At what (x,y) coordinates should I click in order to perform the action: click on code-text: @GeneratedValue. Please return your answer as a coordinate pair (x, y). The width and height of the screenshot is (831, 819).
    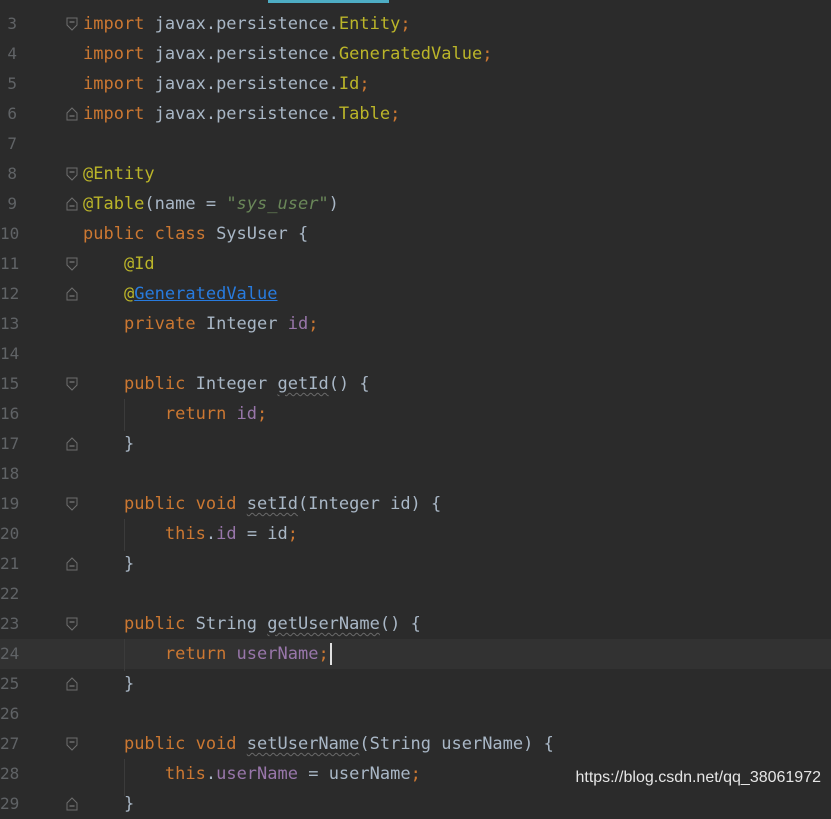
    Looking at the image, I should click on (180, 294).